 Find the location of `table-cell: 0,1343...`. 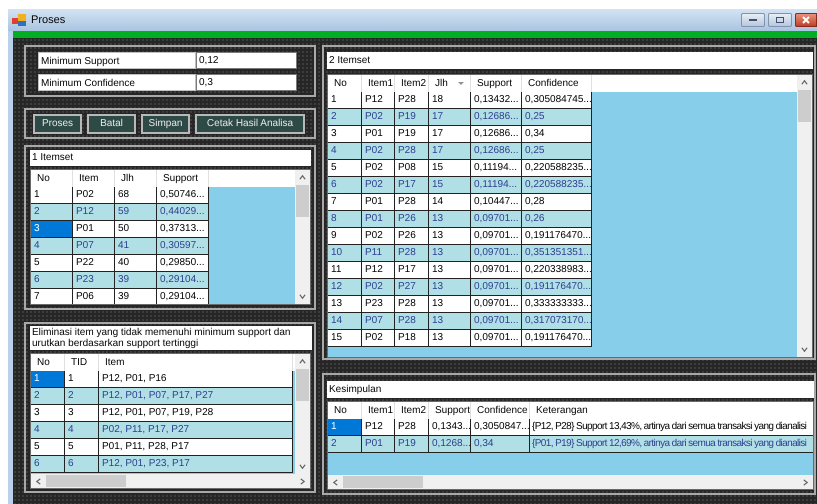

table-cell: 0,1343... is located at coordinates (450, 427).